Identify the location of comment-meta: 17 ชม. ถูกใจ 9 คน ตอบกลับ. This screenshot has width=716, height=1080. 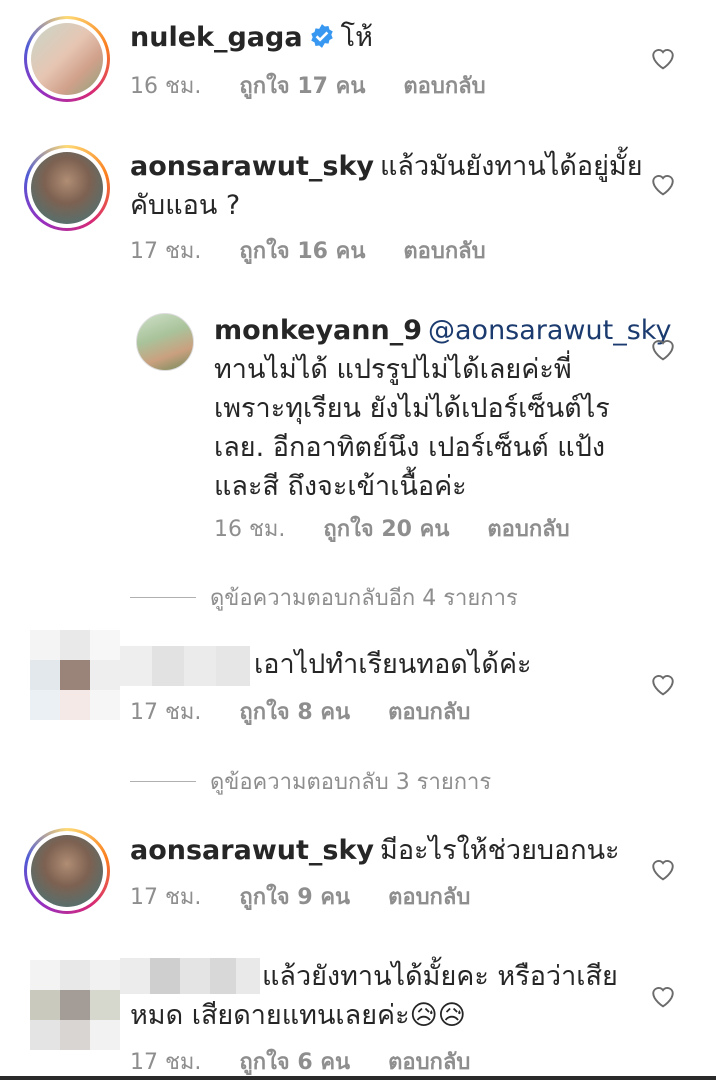
(300, 896).